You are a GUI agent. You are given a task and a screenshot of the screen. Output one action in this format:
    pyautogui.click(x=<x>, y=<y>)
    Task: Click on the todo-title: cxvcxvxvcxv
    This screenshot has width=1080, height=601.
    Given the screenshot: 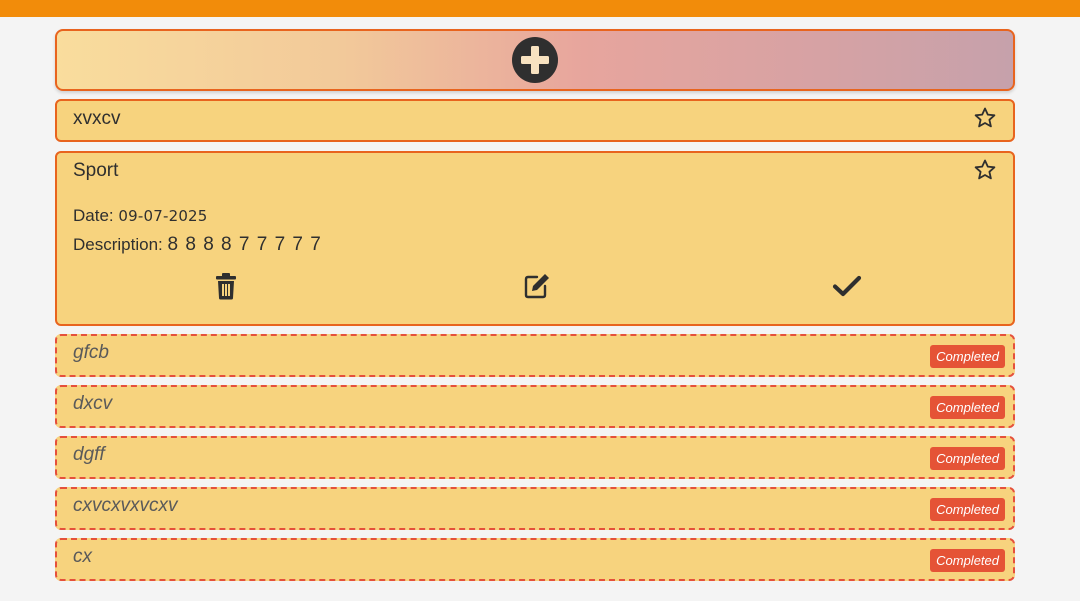 What is the action you would take?
    pyautogui.click(x=125, y=505)
    